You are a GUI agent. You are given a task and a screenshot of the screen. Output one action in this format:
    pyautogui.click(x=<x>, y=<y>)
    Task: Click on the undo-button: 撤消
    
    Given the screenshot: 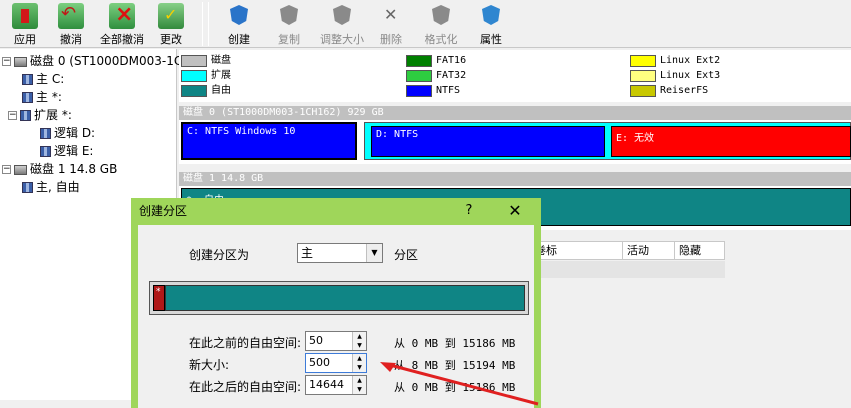 What is the action you would take?
    pyautogui.click(x=71, y=24)
    